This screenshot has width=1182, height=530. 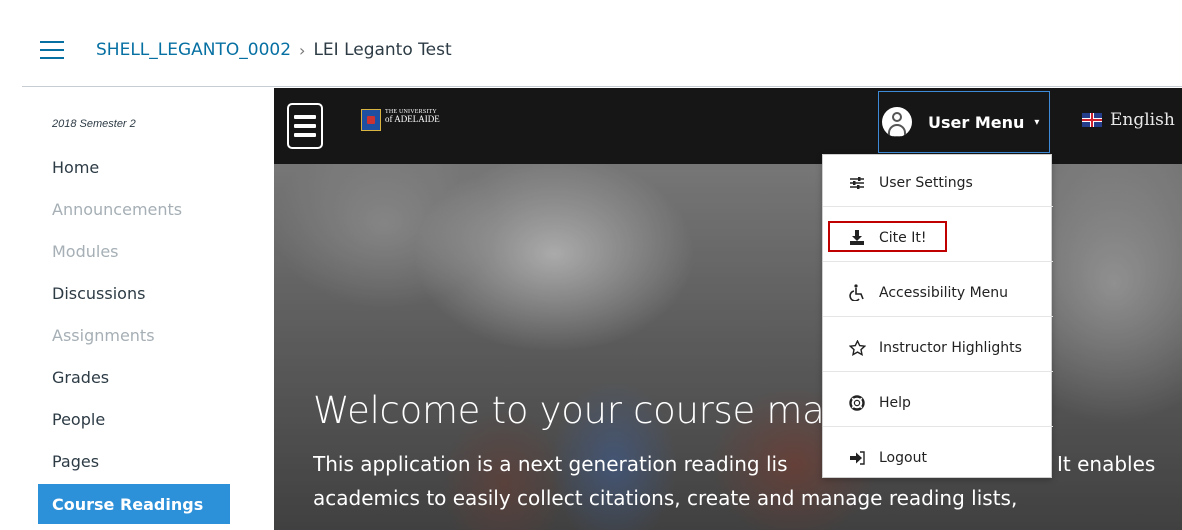 What do you see at coordinates (926, 182) in the screenshot?
I see `menu-item-label: User Settings` at bounding box center [926, 182].